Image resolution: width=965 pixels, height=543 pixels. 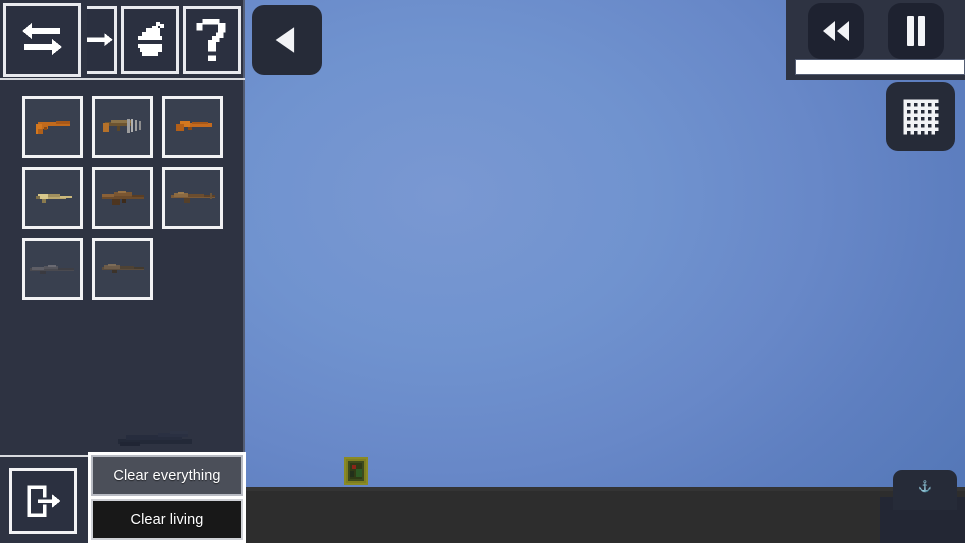 I want to click on toolbar-item-grenade, so click(x=150, y=40).